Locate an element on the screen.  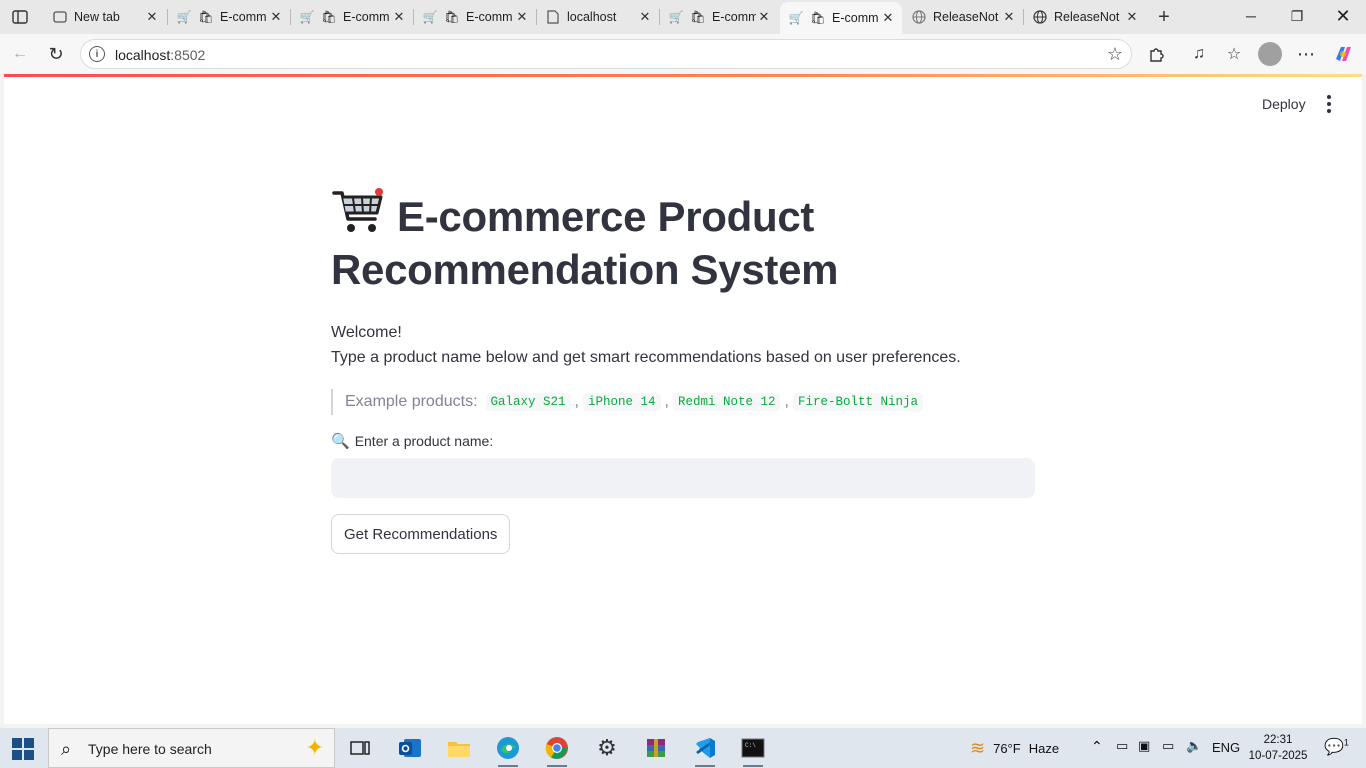
browser-toolbar: ← ↻ i localhost:8502 ☆ ♫ ☆ ⋯ is located at coordinates (683, 54).